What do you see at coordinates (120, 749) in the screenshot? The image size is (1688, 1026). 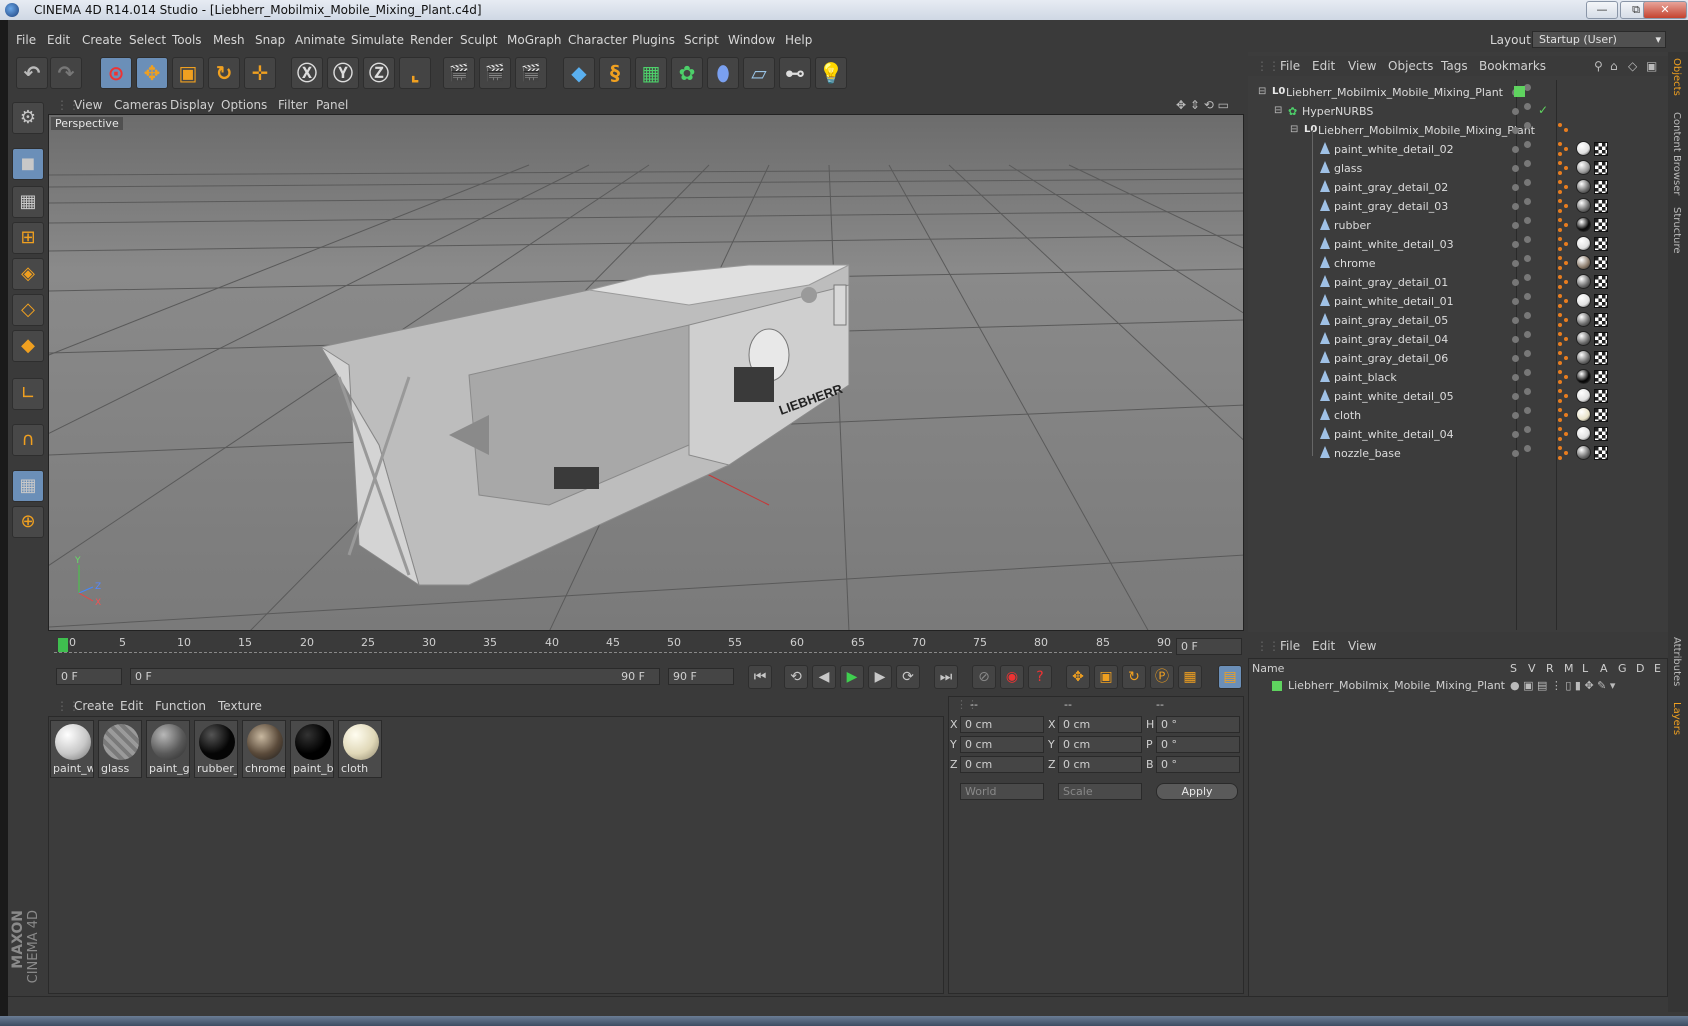 I see `material-swatch: glass` at bounding box center [120, 749].